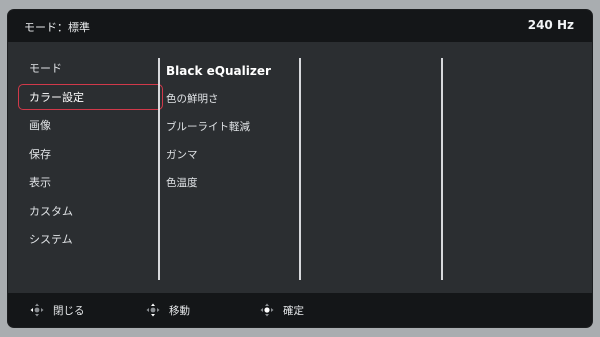 The image size is (600, 337). What do you see at coordinates (300, 26) in the screenshot?
I see `osd-header: モード：標準 240 Hz` at bounding box center [300, 26].